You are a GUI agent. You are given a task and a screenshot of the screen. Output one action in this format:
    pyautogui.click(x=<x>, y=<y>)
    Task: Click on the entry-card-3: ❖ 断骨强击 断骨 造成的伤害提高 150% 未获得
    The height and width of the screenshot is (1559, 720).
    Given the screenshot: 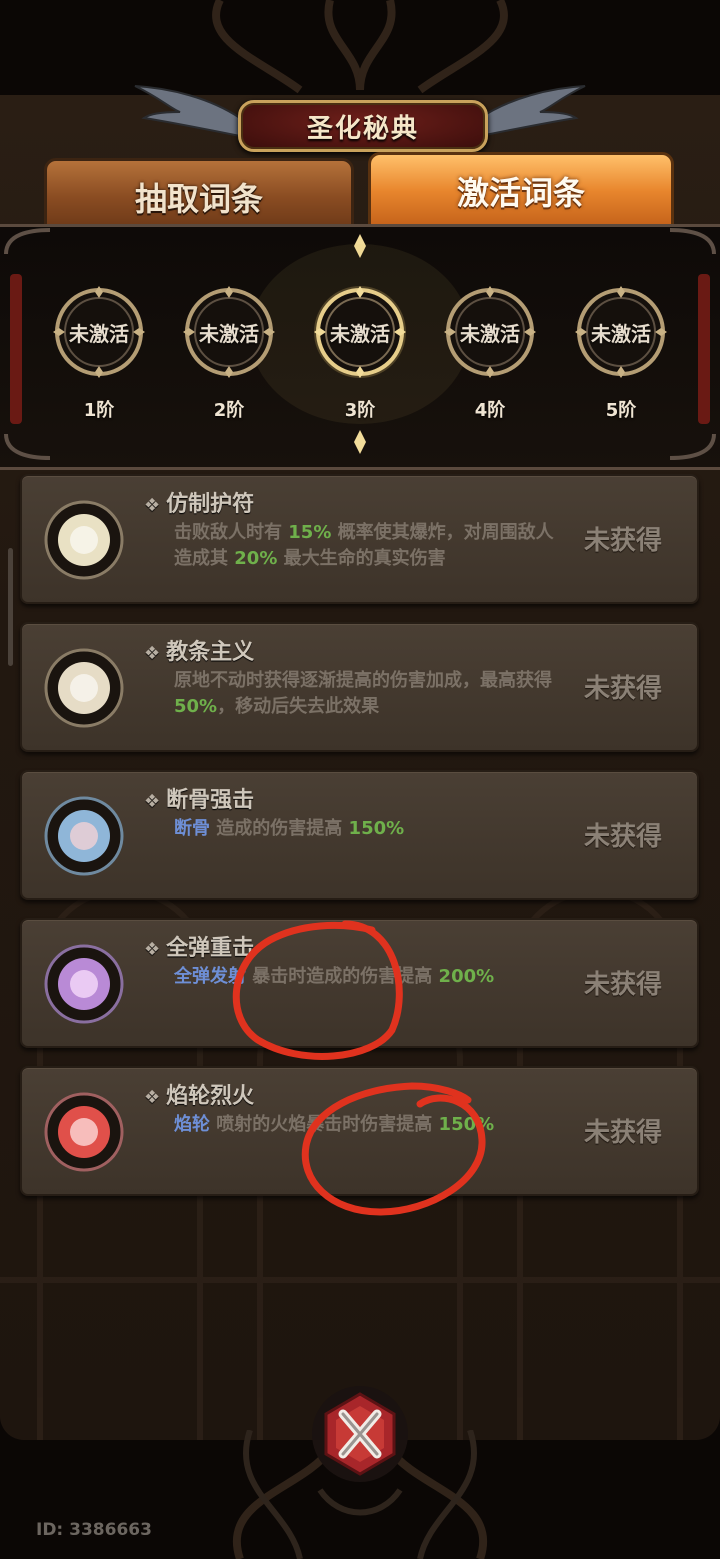 What is the action you would take?
    pyautogui.click(x=359, y=835)
    